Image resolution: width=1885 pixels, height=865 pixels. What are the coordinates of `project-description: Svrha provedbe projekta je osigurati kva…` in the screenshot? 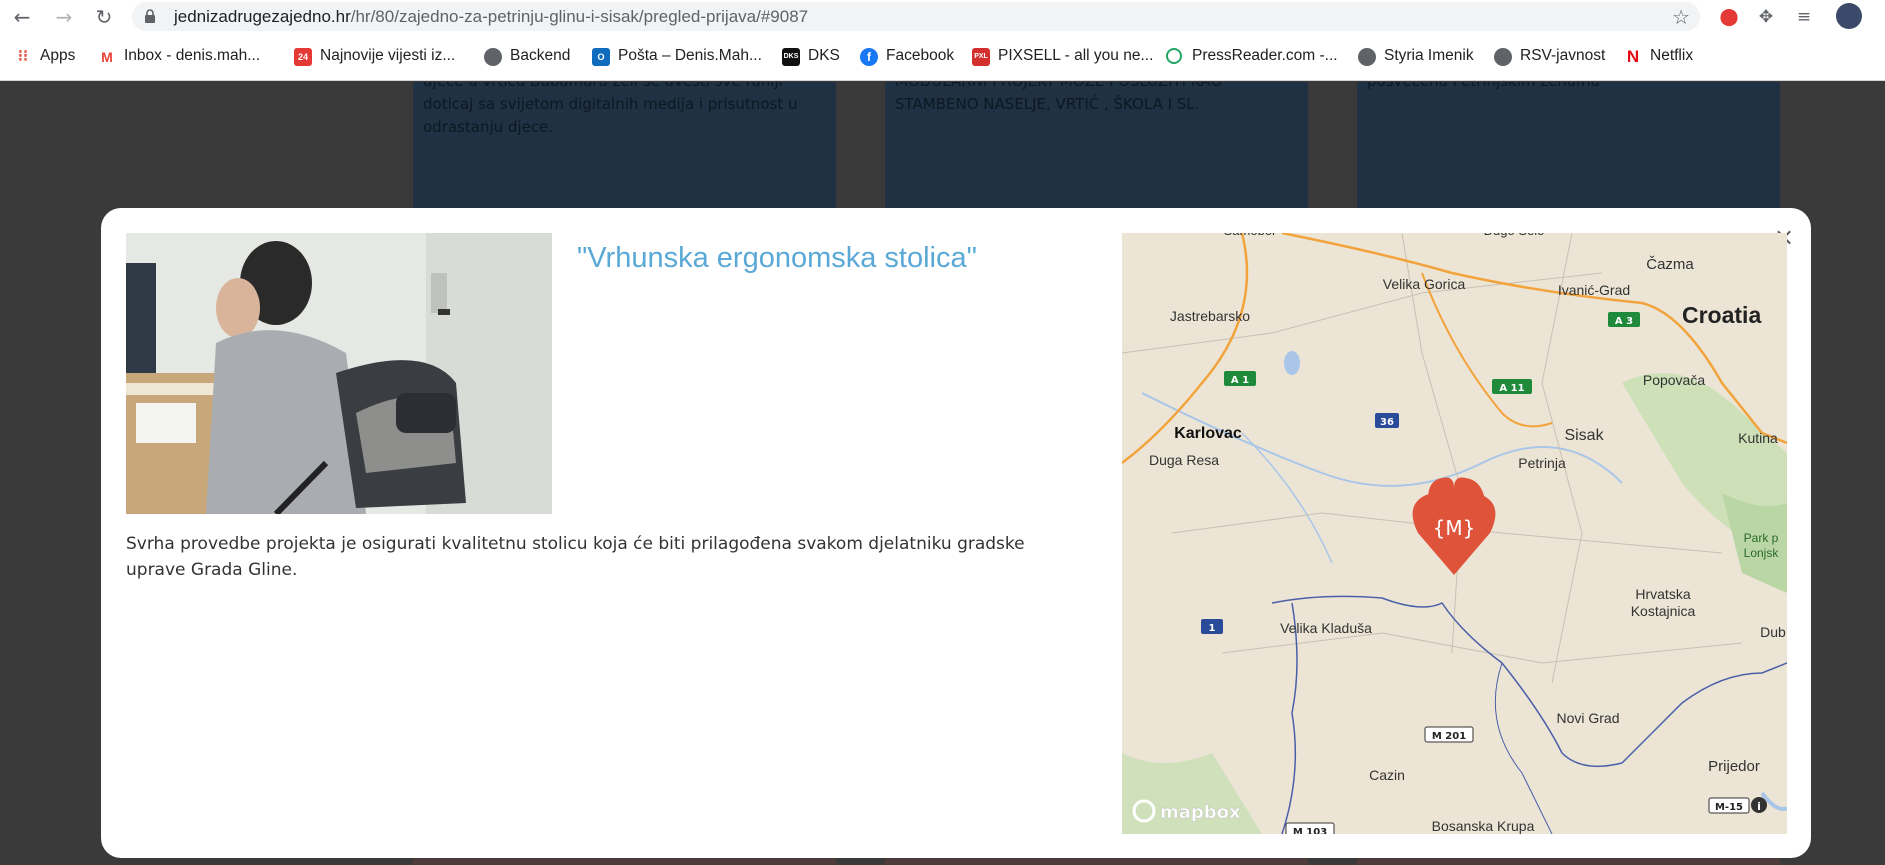 It's located at (575, 557).